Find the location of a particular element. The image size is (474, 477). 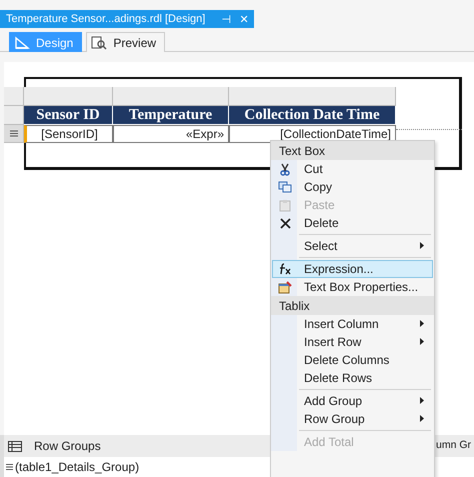

menu-item: Row Group is located at coordinates (352, 419).